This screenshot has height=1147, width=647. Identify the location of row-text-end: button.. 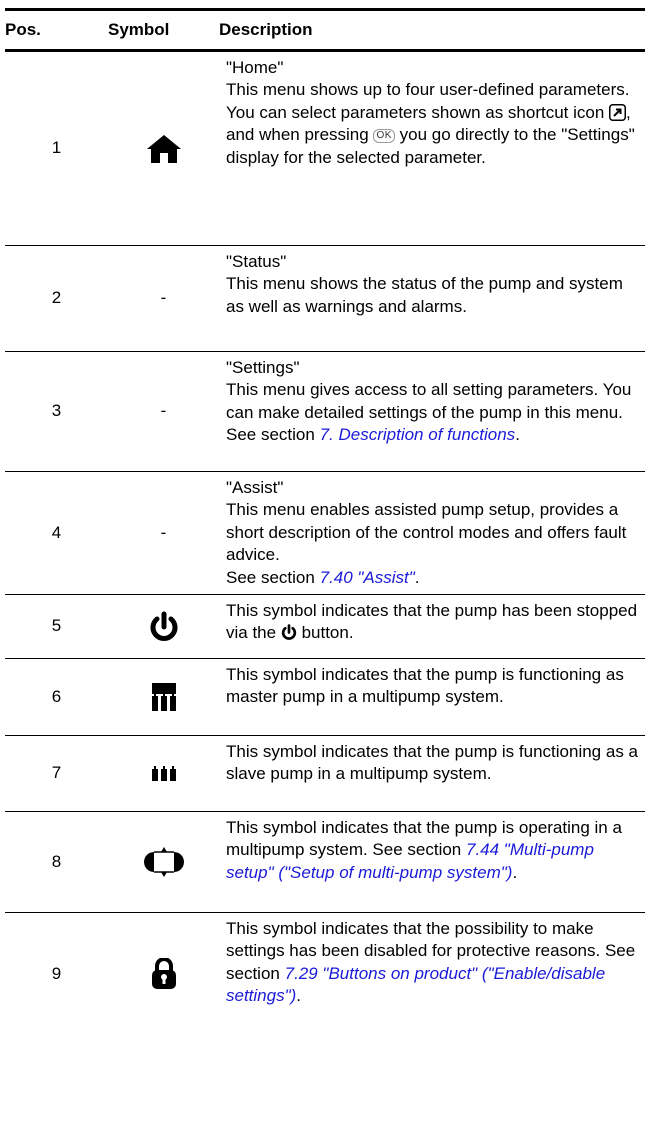
(327, 633).